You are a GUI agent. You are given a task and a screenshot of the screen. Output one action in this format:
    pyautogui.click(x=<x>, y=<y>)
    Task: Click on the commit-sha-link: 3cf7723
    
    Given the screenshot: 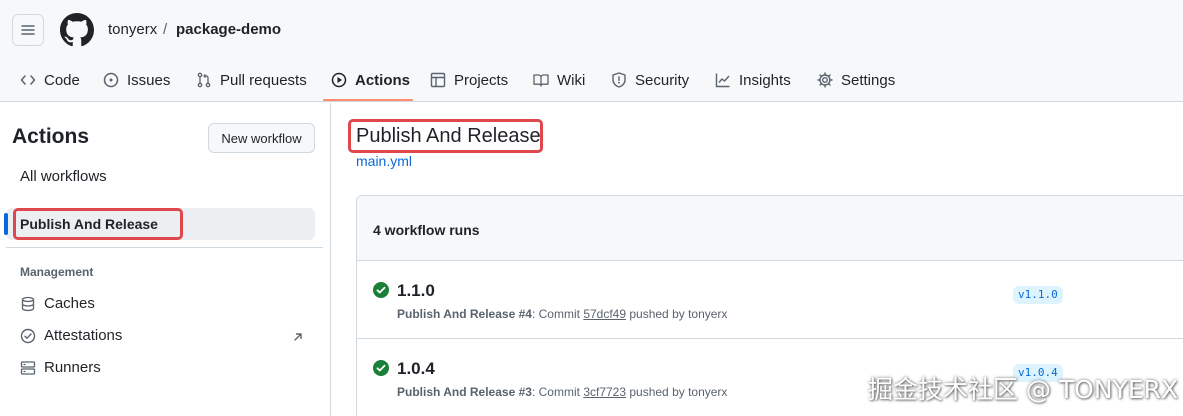 What is the action you would take?
    pyautogui.click(x=604, y=392)
    